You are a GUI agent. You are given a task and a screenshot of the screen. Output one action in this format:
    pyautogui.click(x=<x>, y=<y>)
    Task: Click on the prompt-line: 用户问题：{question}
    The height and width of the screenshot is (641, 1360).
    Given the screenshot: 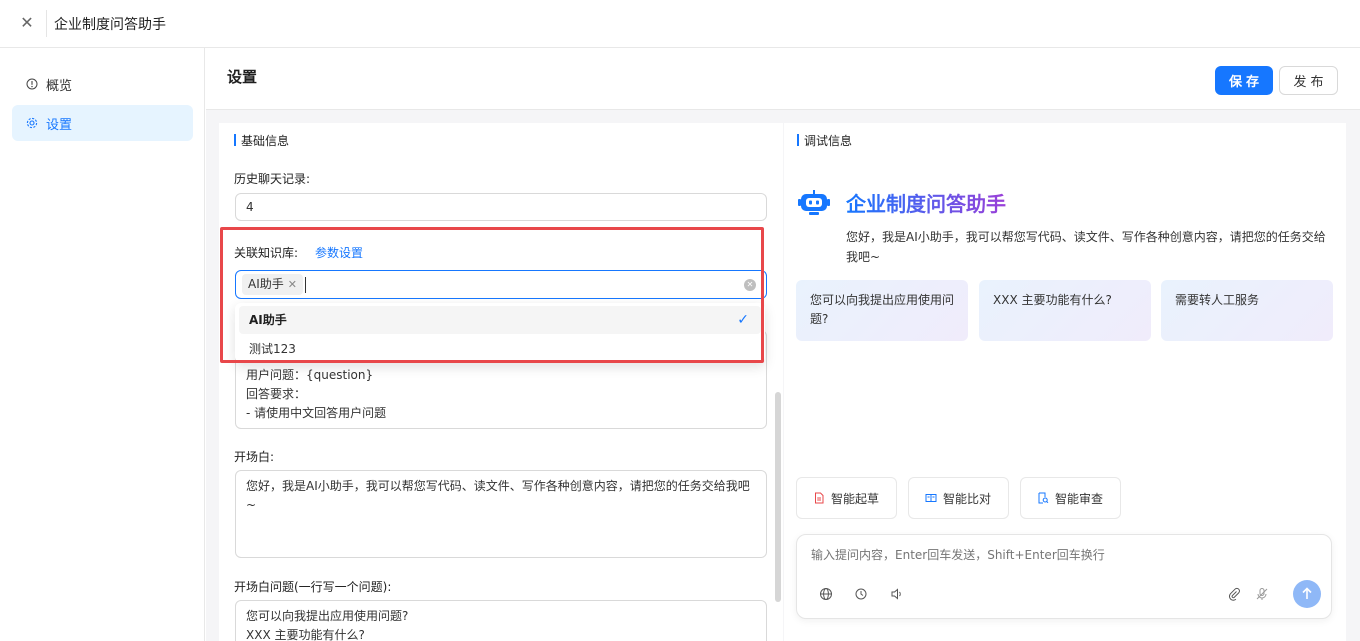 What is the action you would take?
    pyautogui.click(x=310, y=375)
    